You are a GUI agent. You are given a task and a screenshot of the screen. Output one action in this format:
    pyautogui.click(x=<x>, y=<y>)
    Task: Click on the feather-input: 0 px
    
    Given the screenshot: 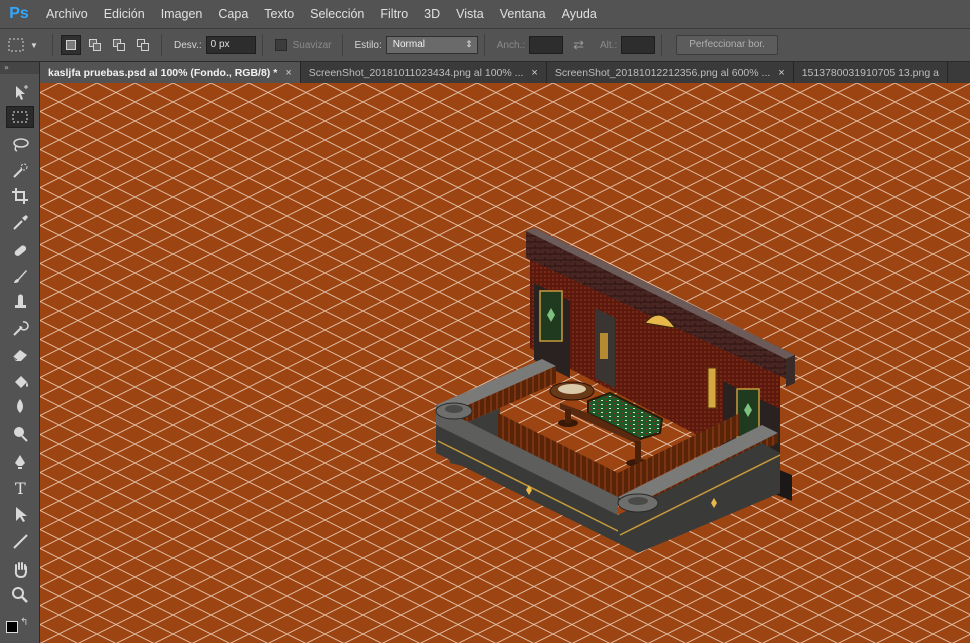 What is the action you would take?
    pyautogui.click(x=230, y=45)
    